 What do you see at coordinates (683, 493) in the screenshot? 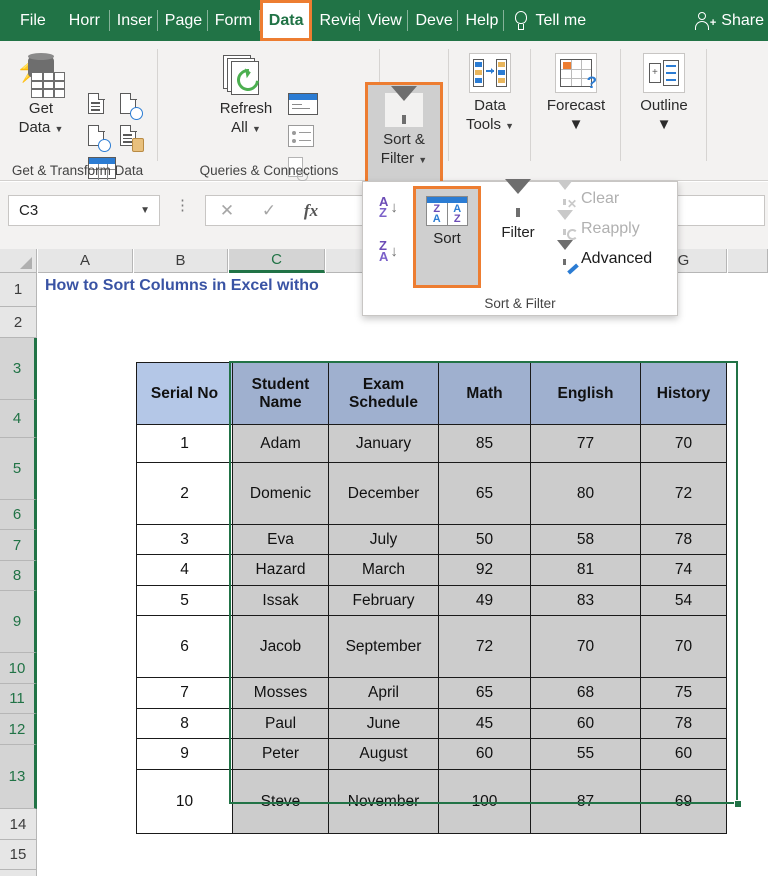
I see `cell-history: 72` at bounding box center [683, 493].